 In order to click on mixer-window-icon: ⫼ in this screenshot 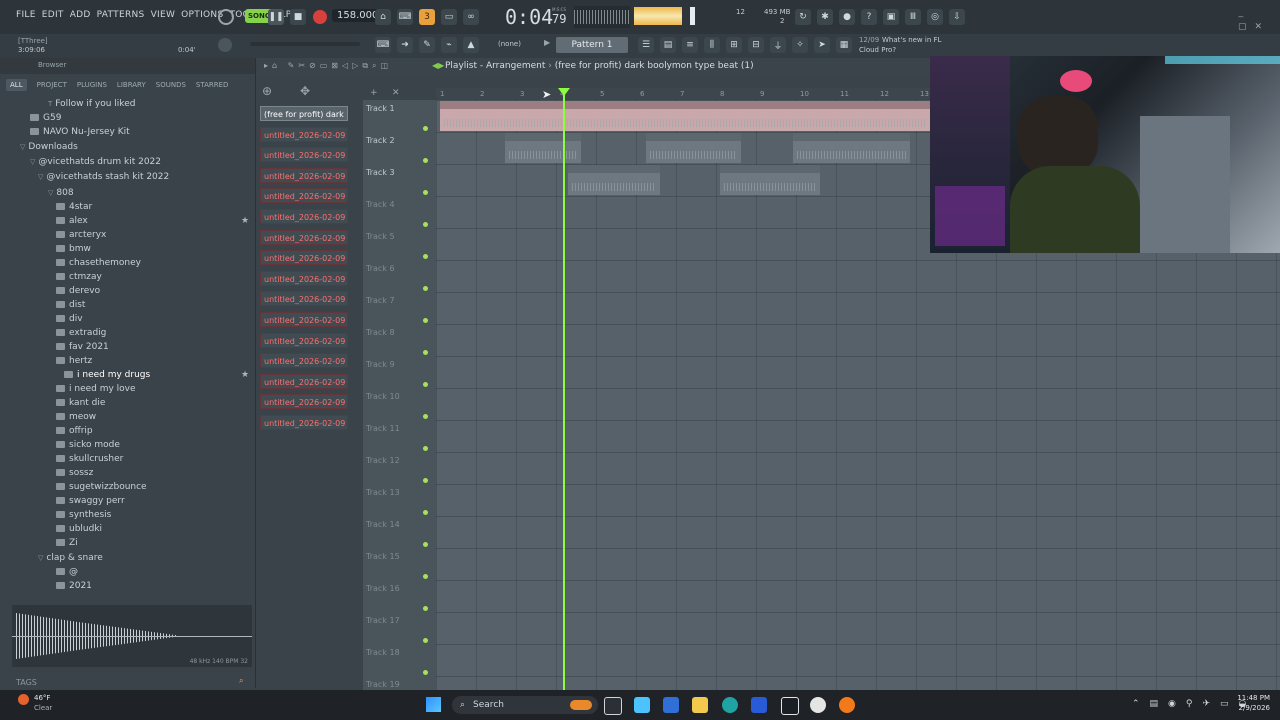, I will do `click(712, 45)`.